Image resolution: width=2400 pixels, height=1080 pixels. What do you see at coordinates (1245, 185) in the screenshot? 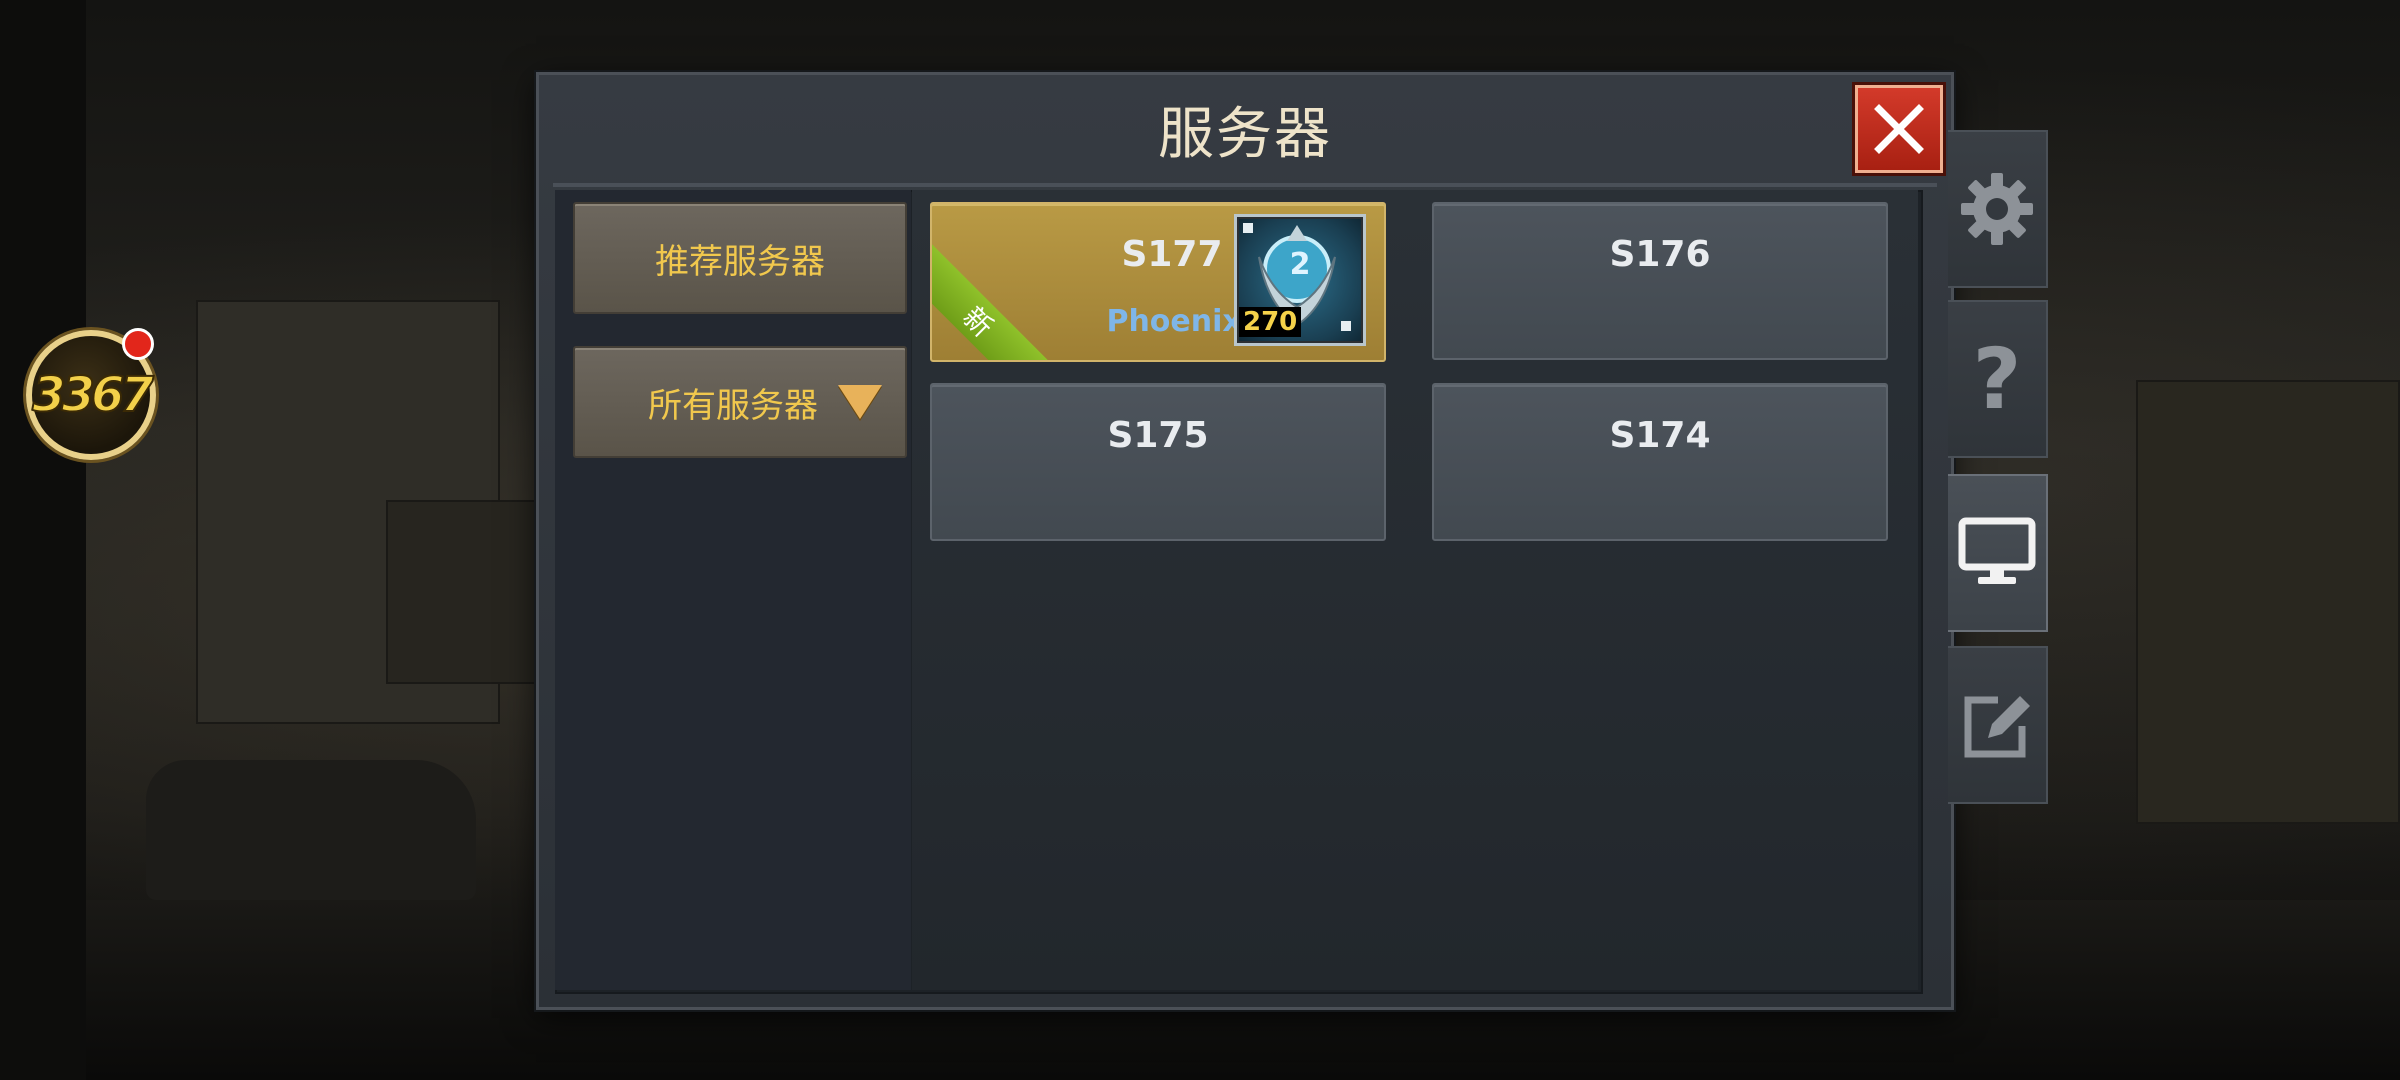
I see `title-divider` at bounding box center [1245, 185].